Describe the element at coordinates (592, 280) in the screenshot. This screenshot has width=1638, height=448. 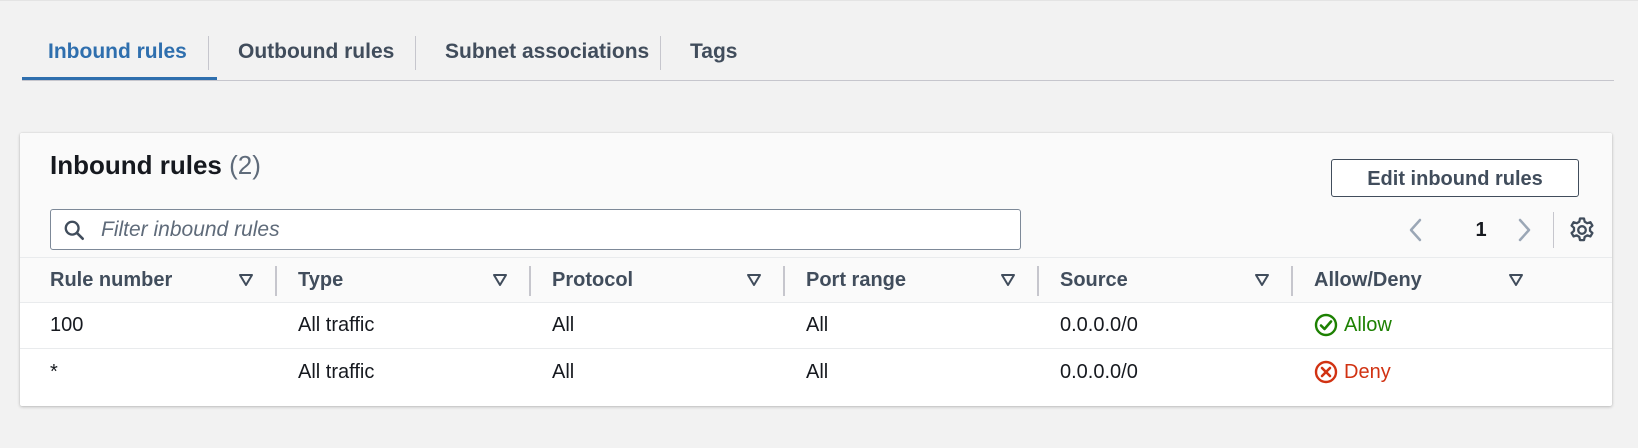
I see `column-header-protocol: Protocol` at that location.